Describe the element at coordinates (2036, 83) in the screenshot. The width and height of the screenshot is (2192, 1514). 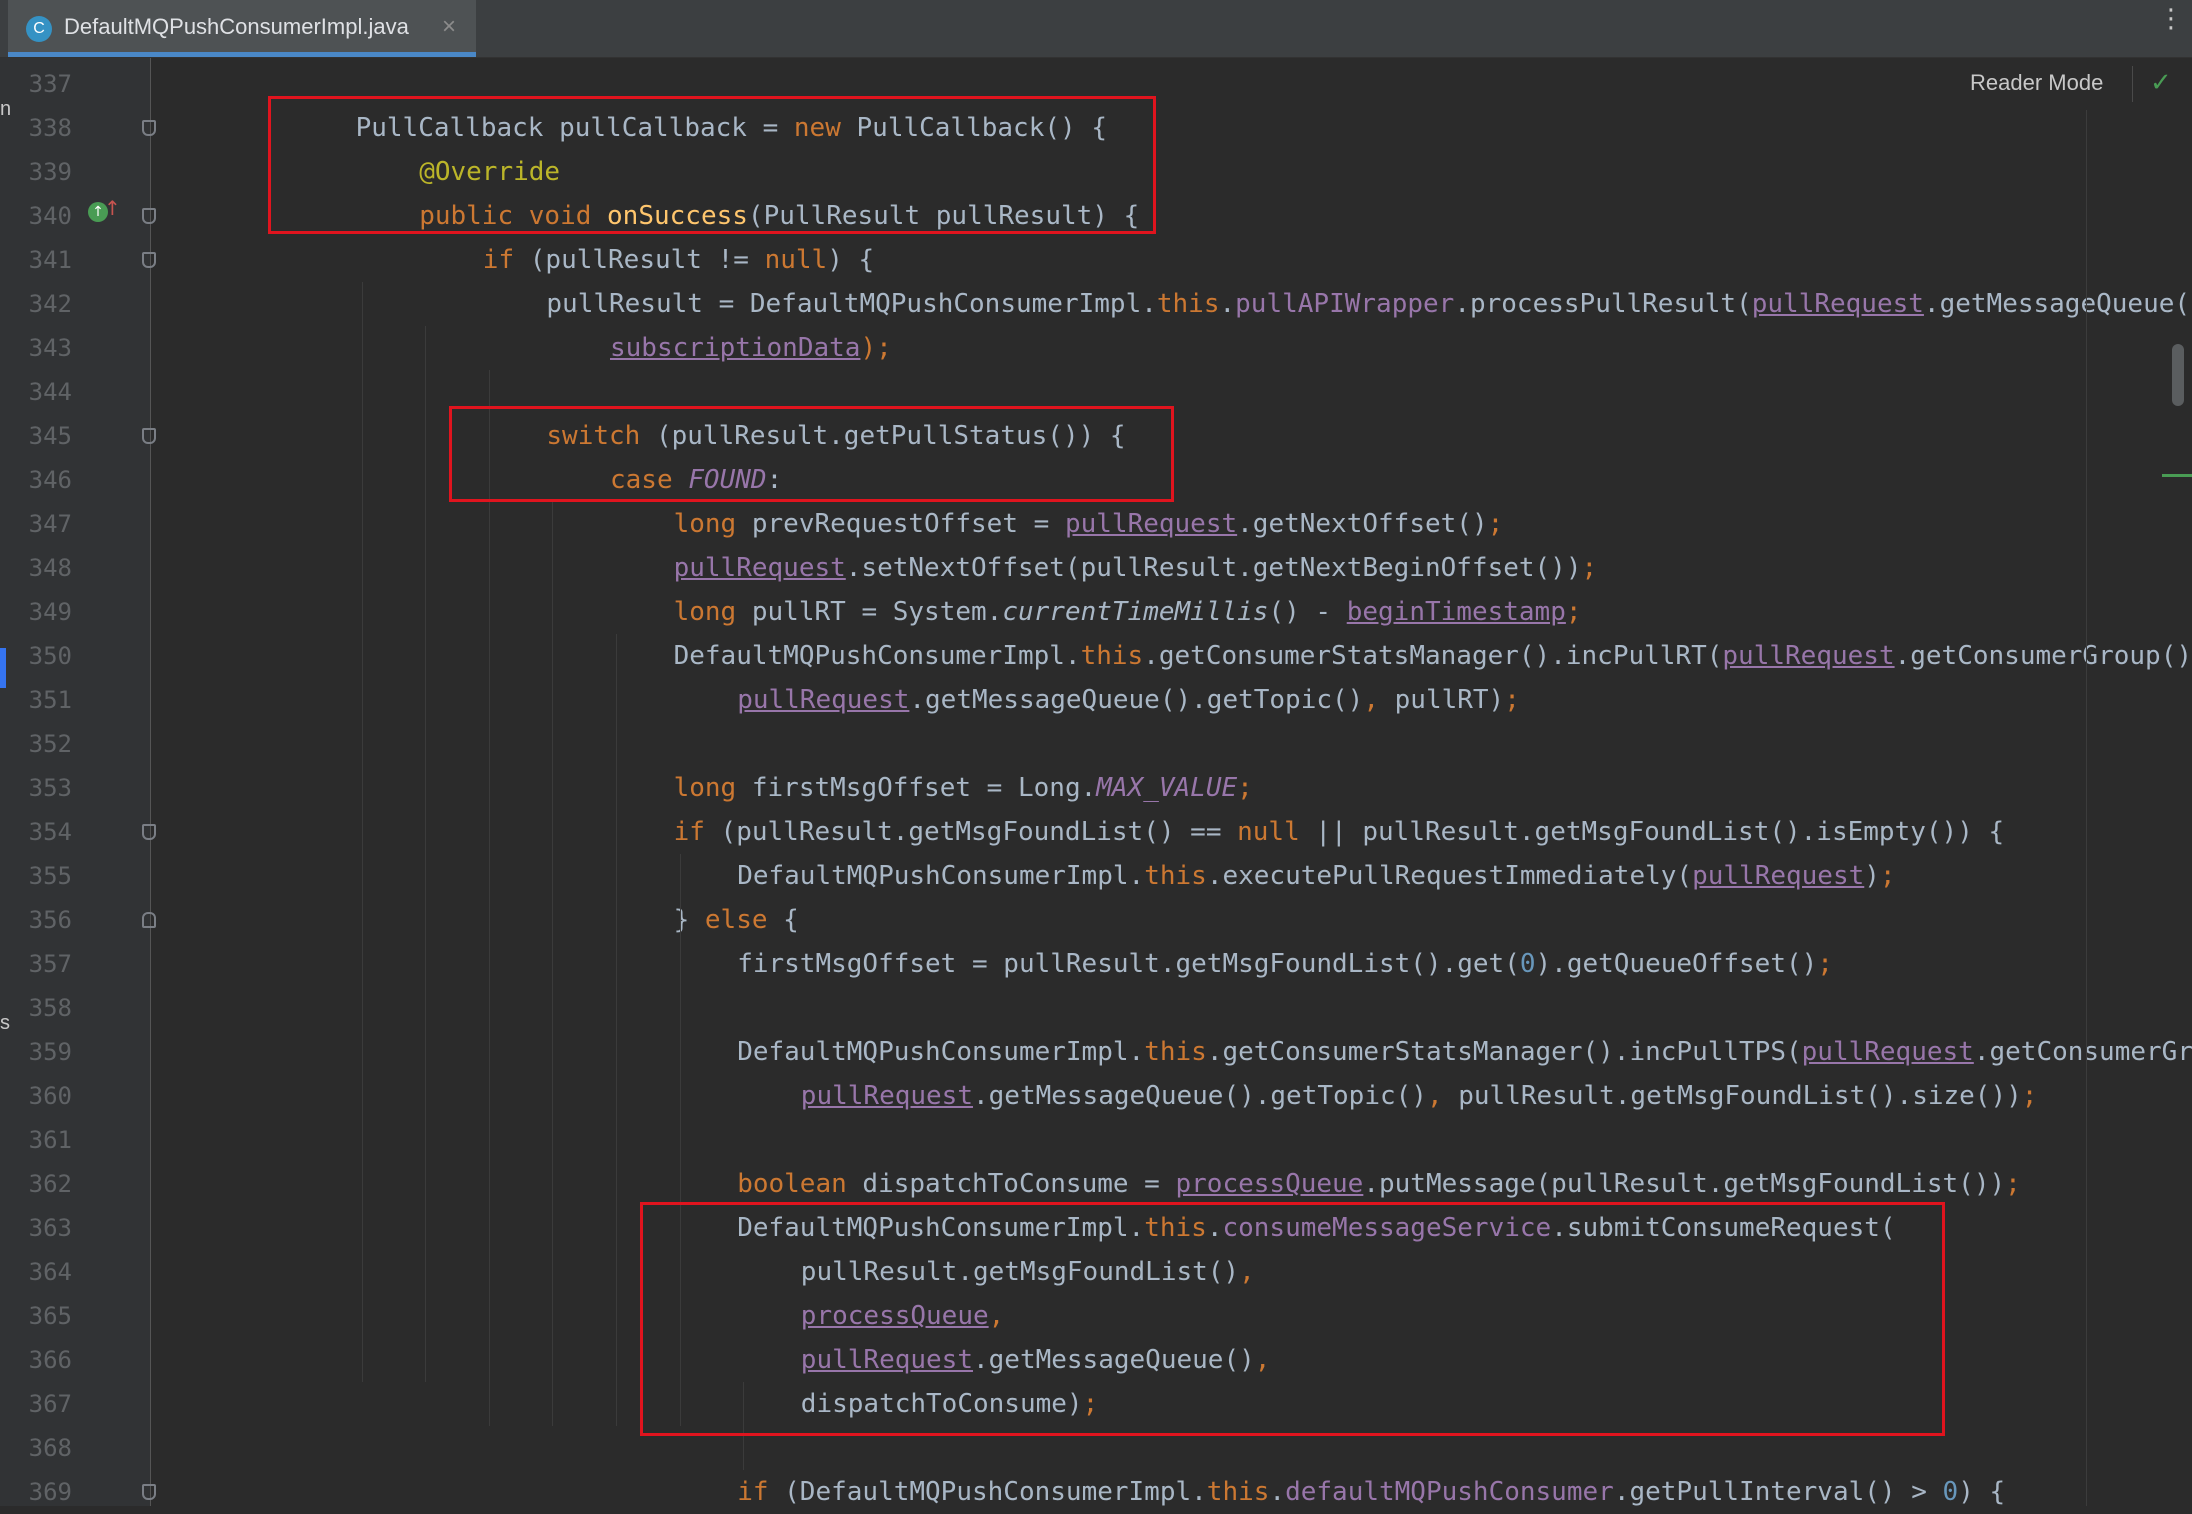
I see `reader-mode-button: Reader Mode` at that location.